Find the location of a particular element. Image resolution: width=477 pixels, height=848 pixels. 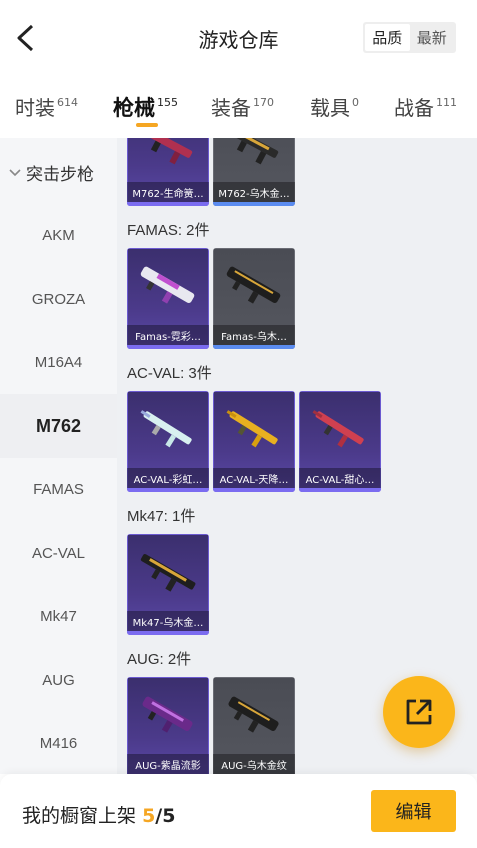

sidebar-category-label: 突击步枪 is located at coordinates (60, 175).